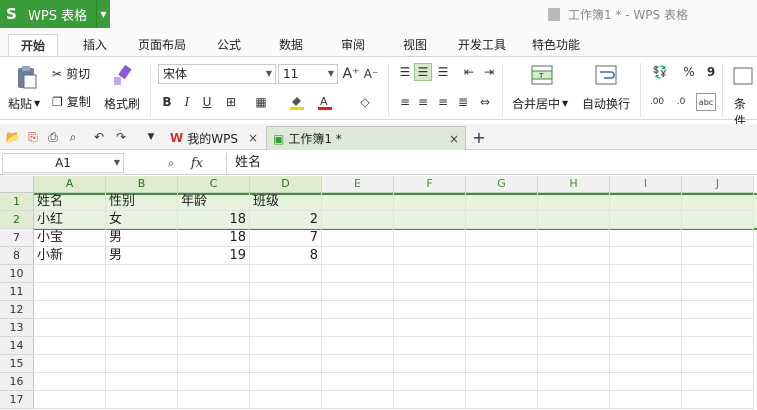 The width and height of the screenshot is (757, 410). Describe the element at coordinates (70, 202) in the screenshot. I see `grid-cell: 姓名` at that location.